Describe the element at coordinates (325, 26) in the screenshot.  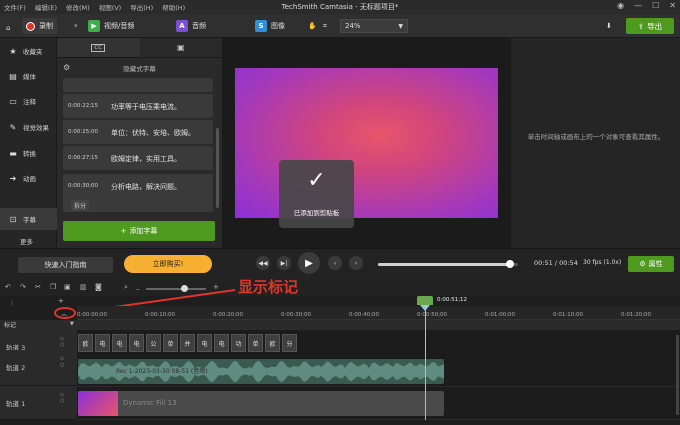
I see `crop-tool-icon: ⌗` at that location.